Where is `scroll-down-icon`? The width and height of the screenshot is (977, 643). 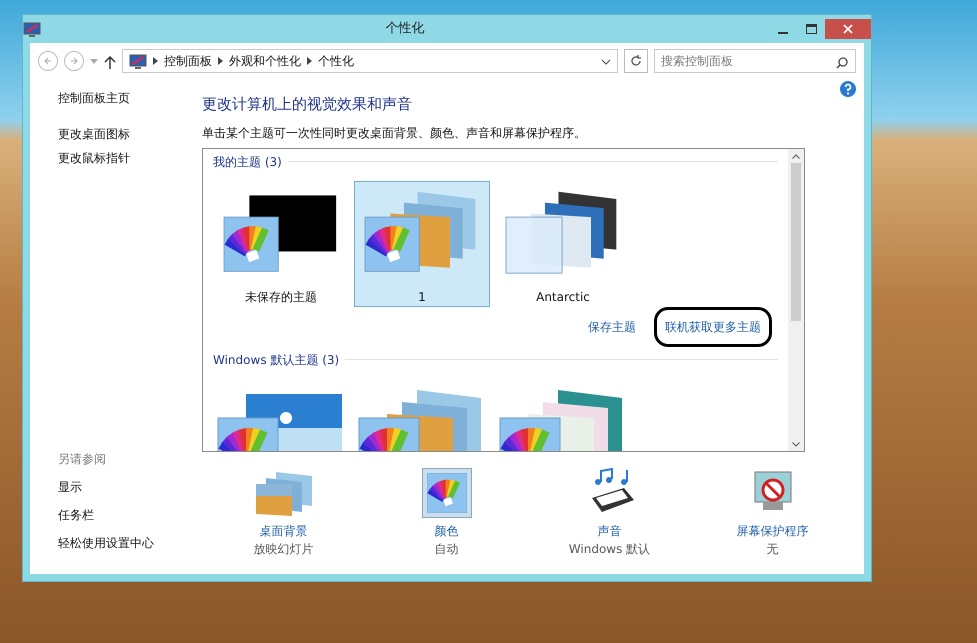
scroll-down-icon is located at coordinates (796, 444).